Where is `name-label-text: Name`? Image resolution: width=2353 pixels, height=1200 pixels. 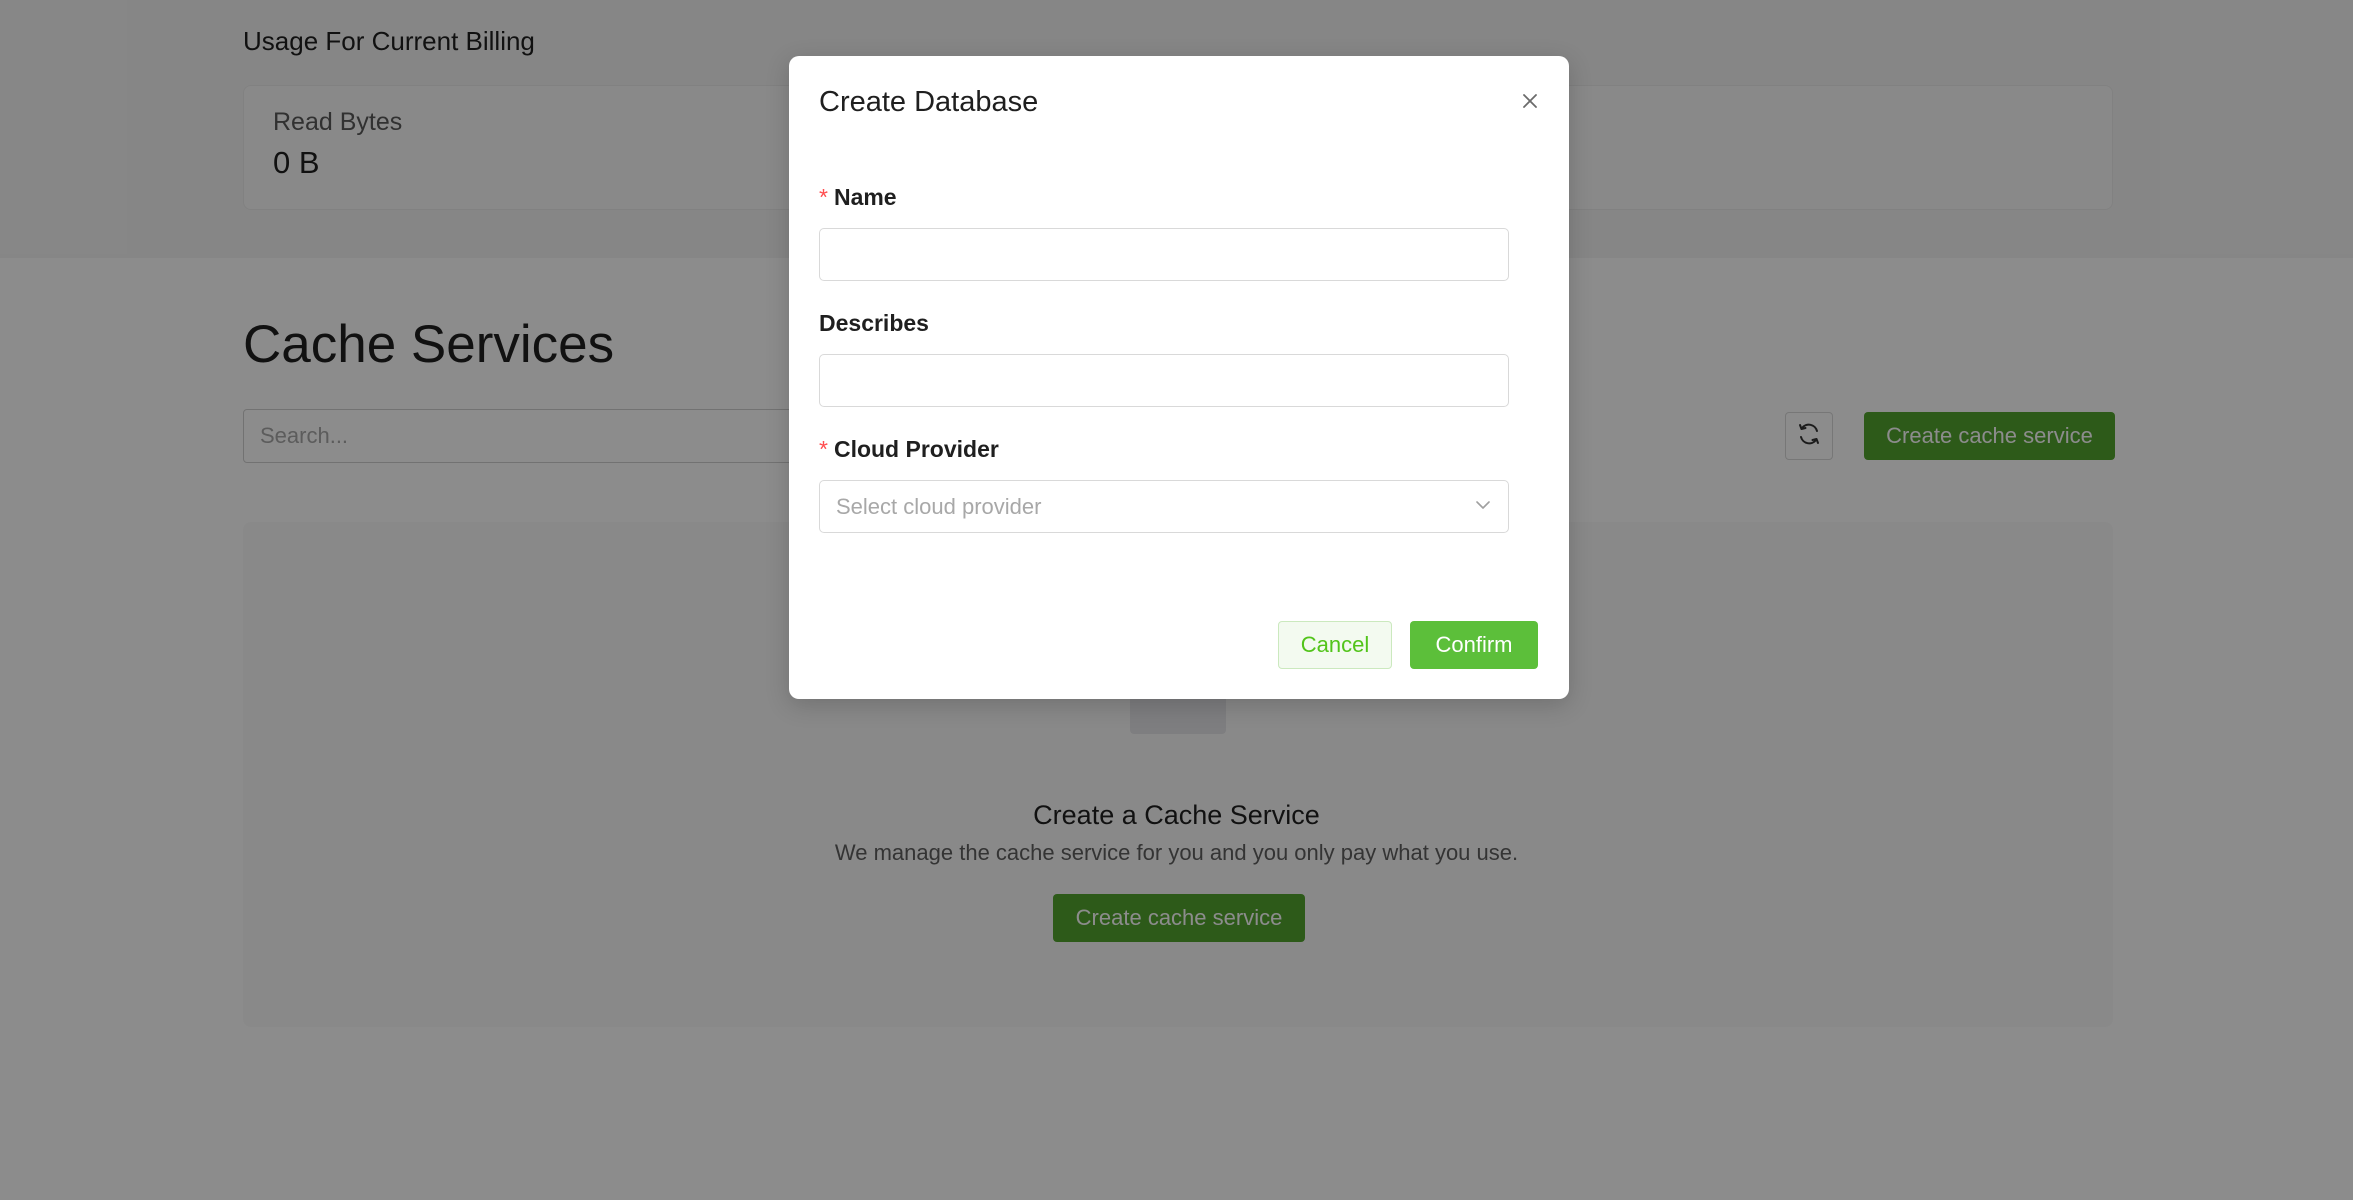
name-label-text: Name is located at coordinates (865, 197).